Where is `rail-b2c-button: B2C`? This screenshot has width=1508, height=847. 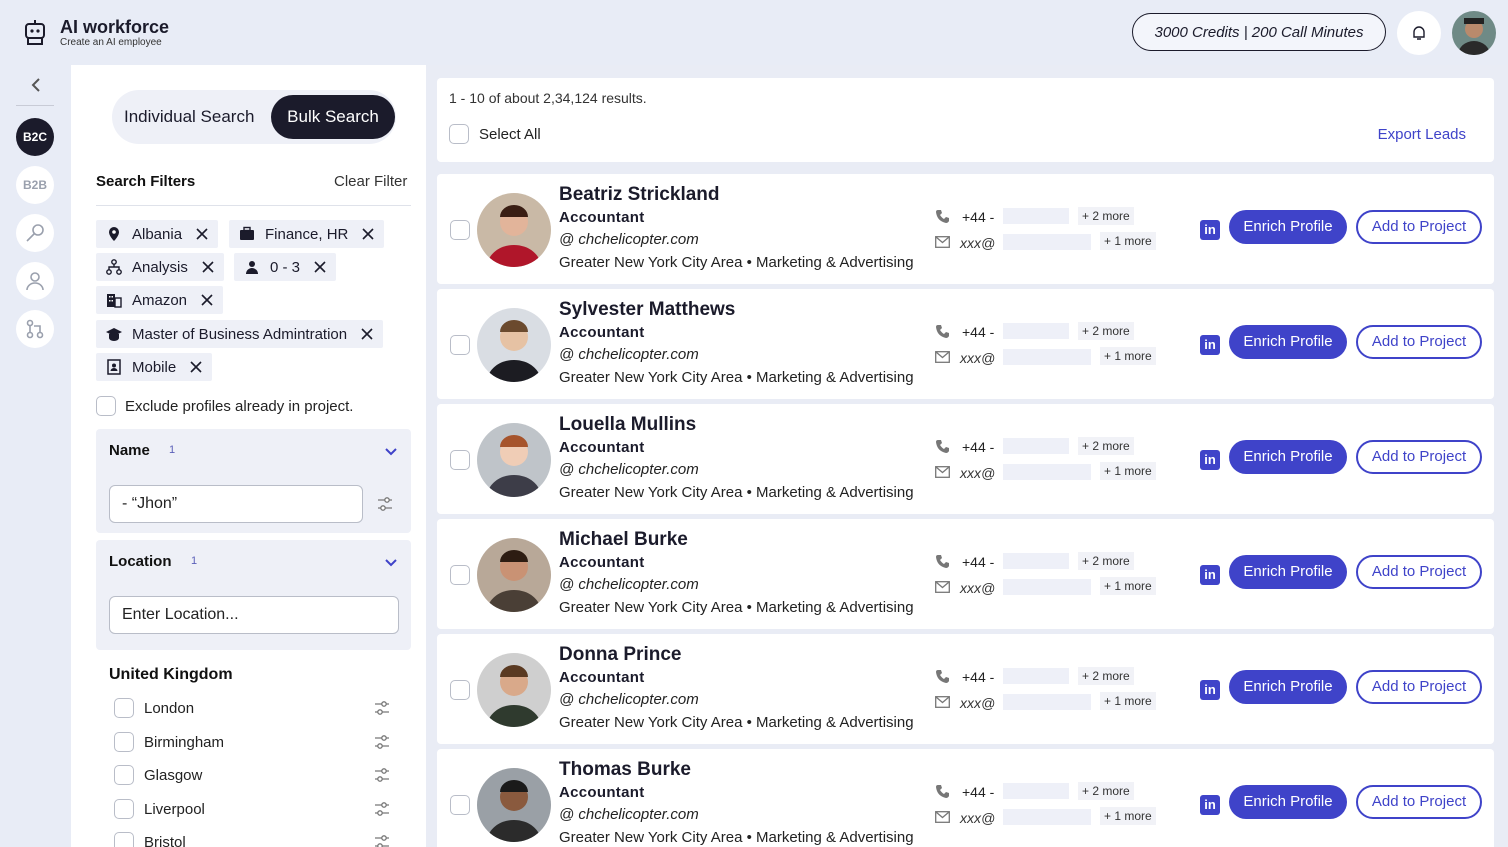 rail-b2c-button: B2C is located at coordinates (35, 137).